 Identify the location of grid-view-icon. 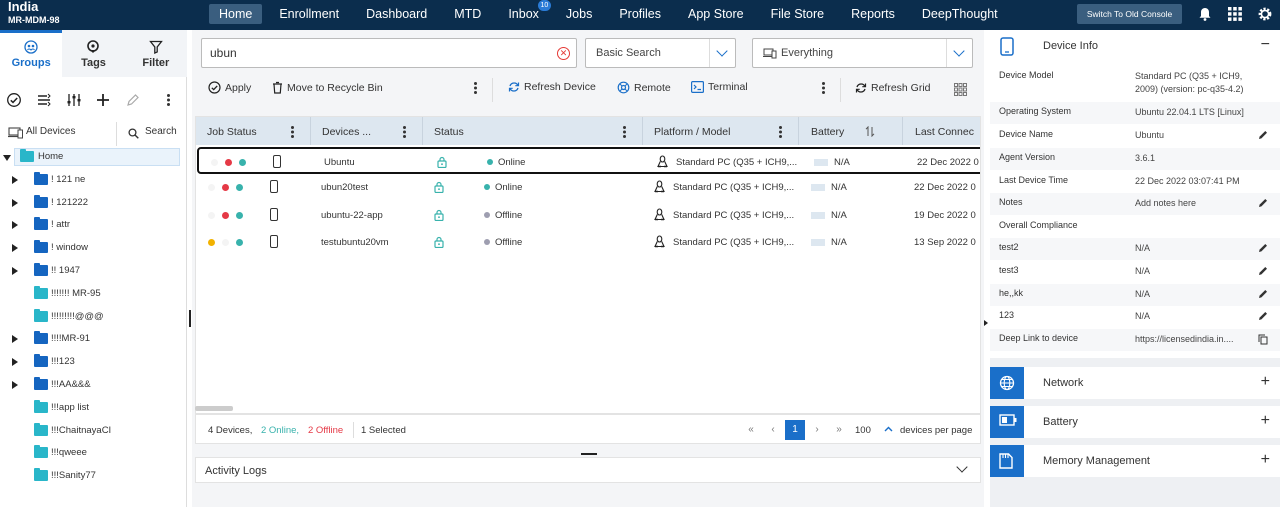
(960, 89).